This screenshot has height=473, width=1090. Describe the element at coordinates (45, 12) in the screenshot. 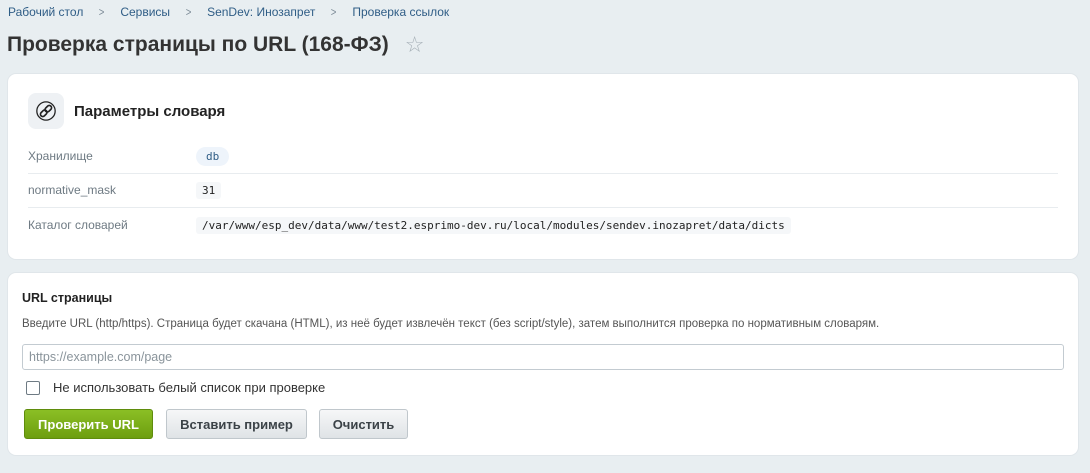

I see `breadcrumb-item-desktop: Рабочий стол` at that location.